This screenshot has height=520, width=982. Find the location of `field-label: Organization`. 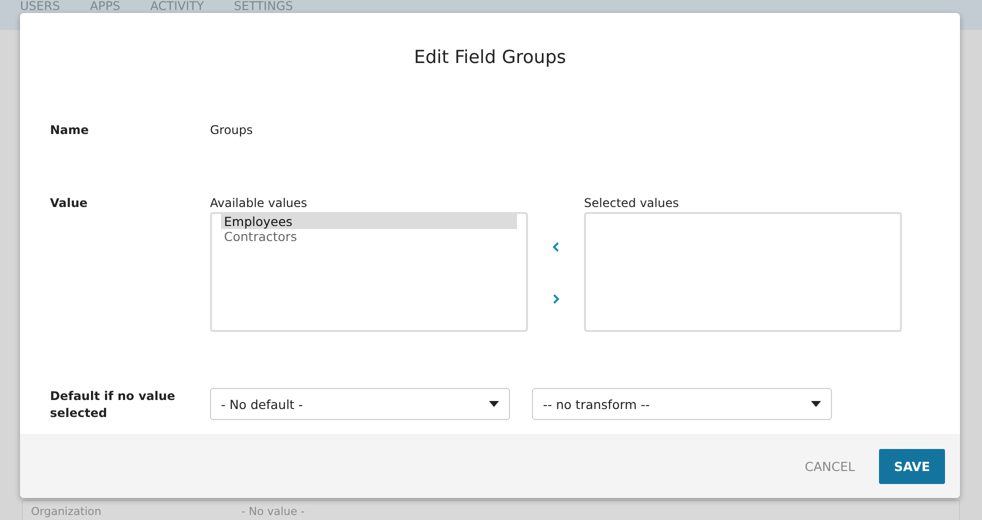

field-label: Organization is located at coordinates (66, 513).